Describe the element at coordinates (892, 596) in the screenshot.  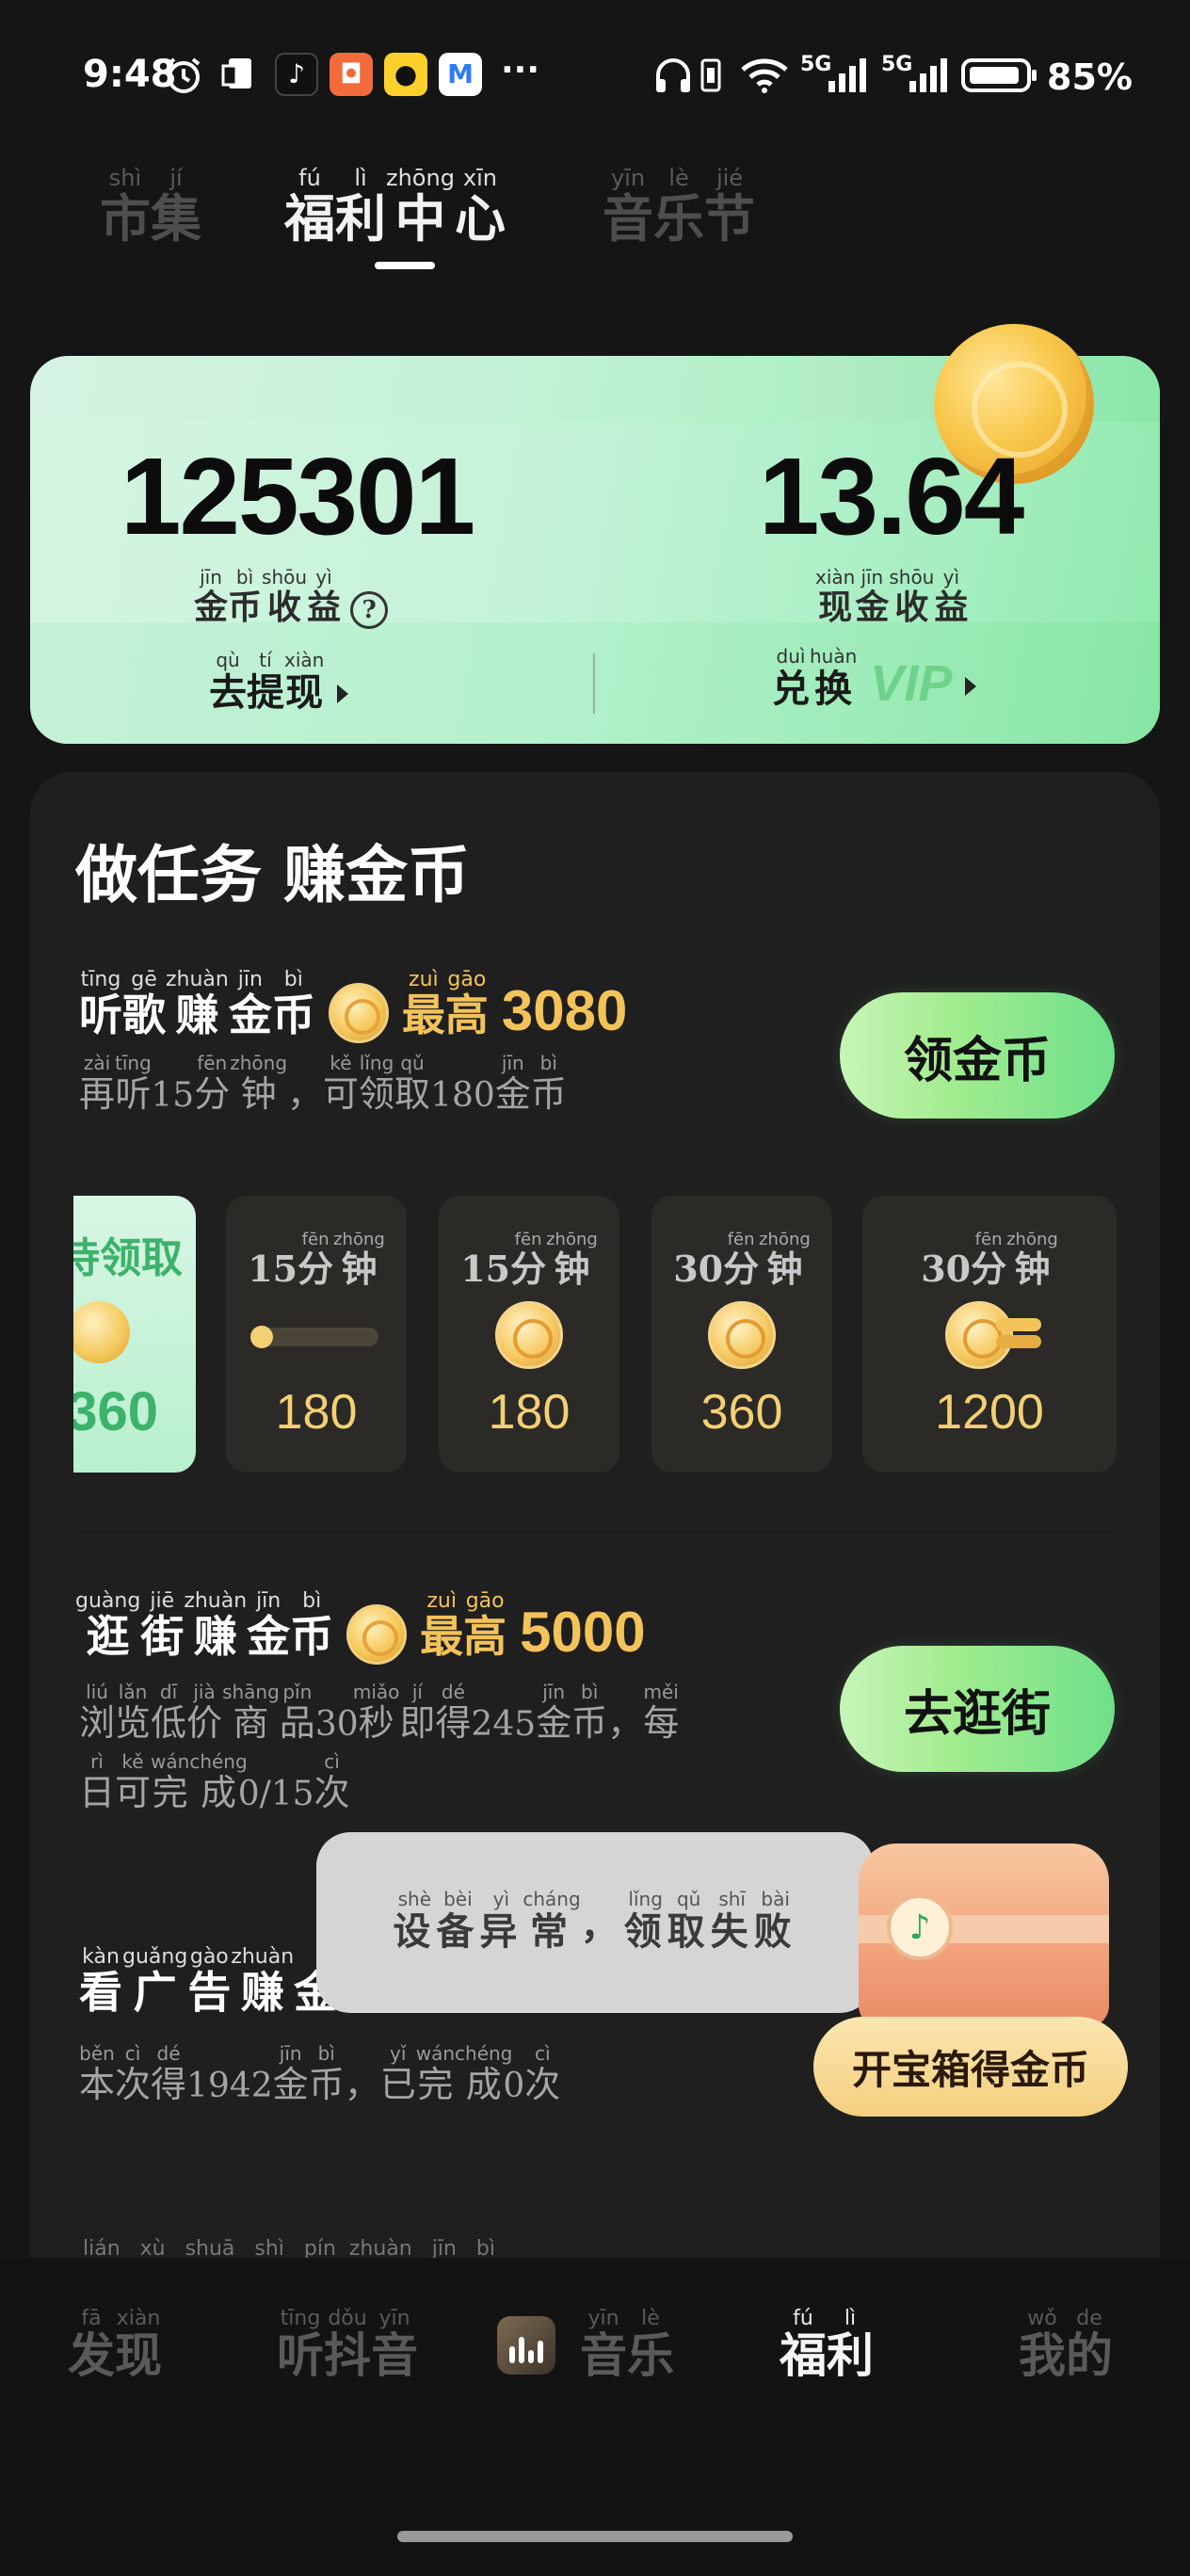
I see `cash-earnings-label: 现xiàn金jīn收shōu益yì` at that location.